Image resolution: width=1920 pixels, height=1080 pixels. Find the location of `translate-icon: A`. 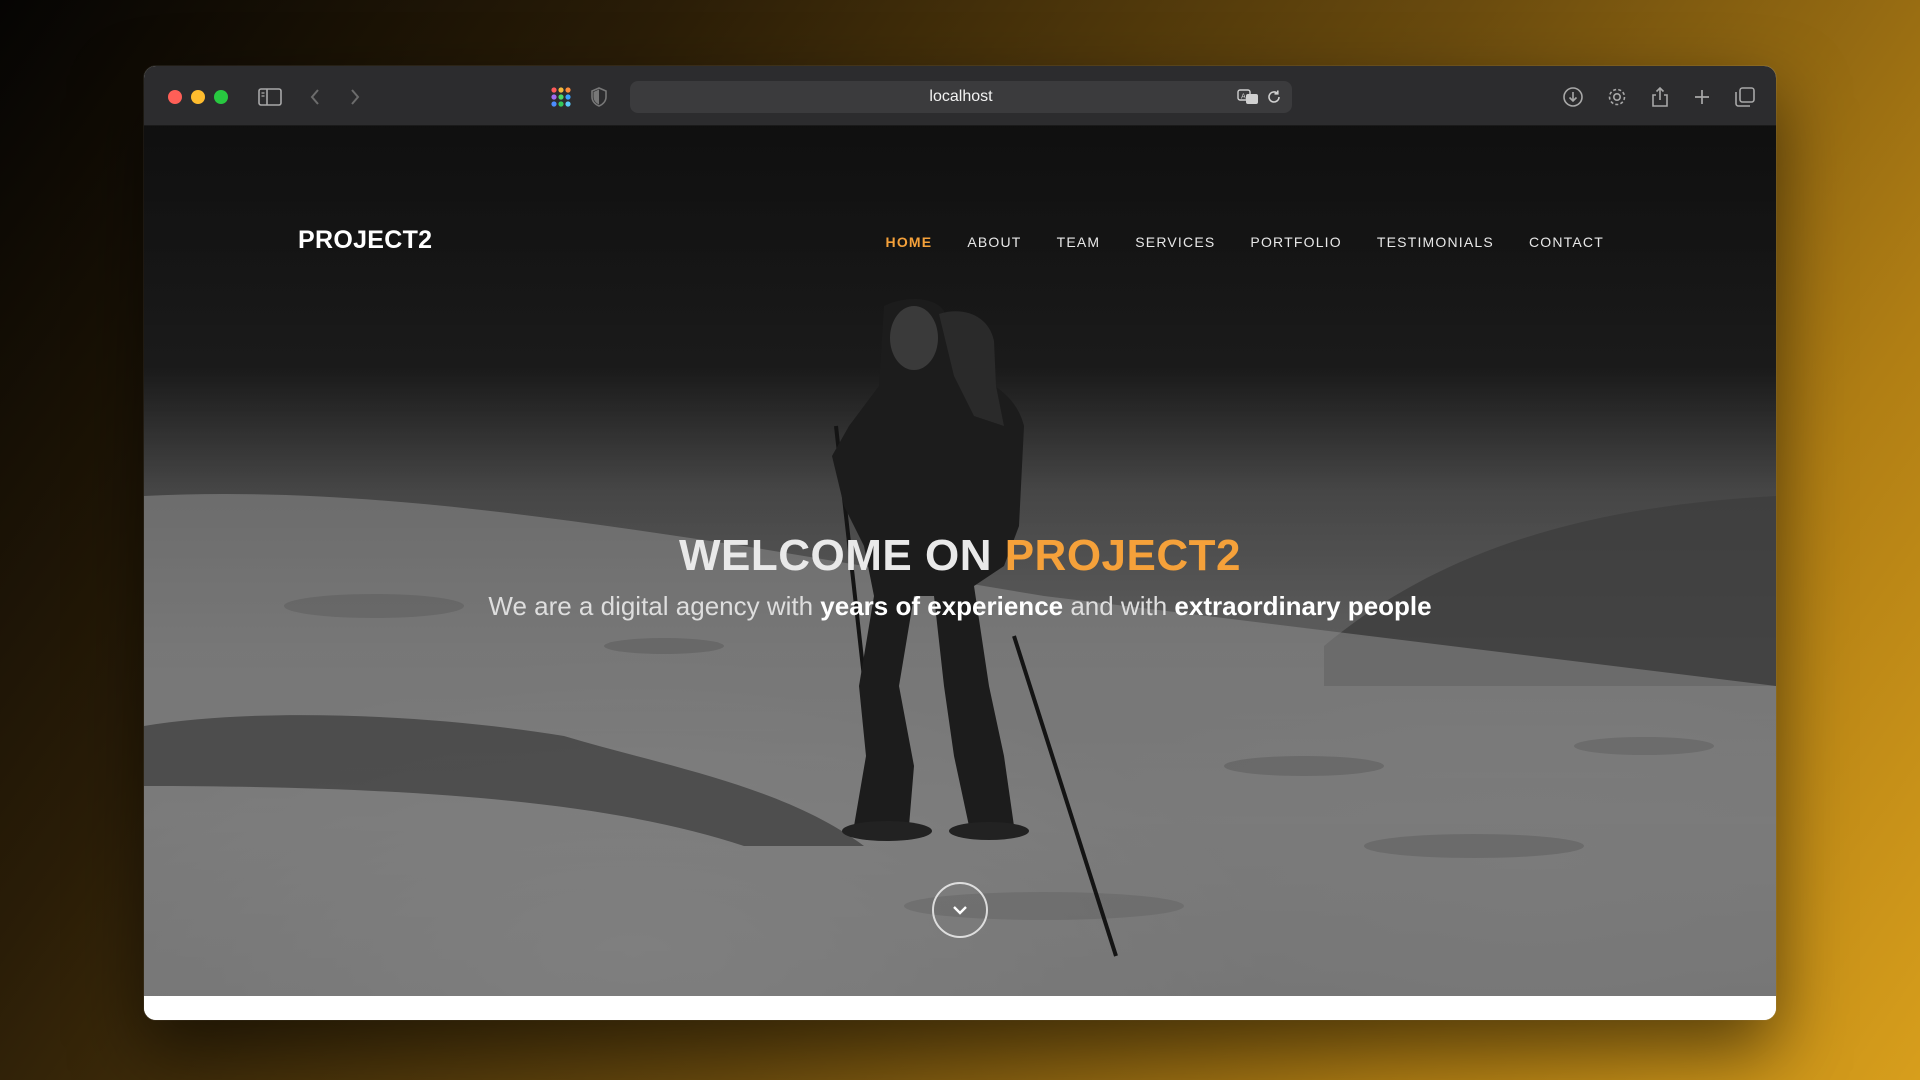

translate-icon: A is located at coordinates (1248, 97).